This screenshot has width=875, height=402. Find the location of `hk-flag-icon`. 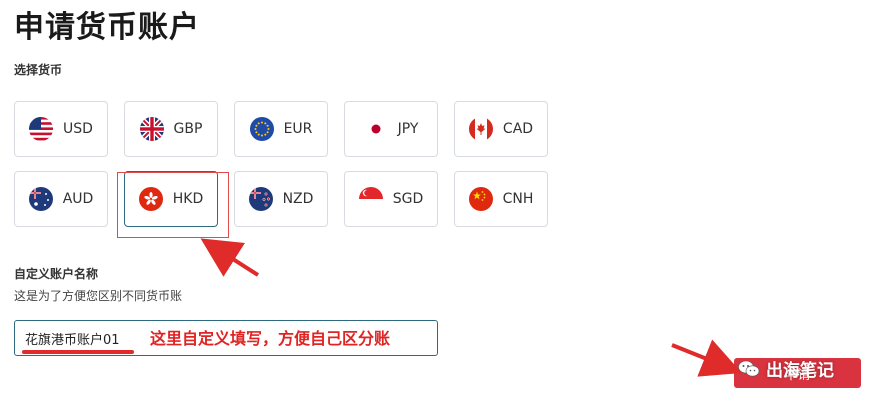

hk-flag-icon is located at coordinates (150, 199).